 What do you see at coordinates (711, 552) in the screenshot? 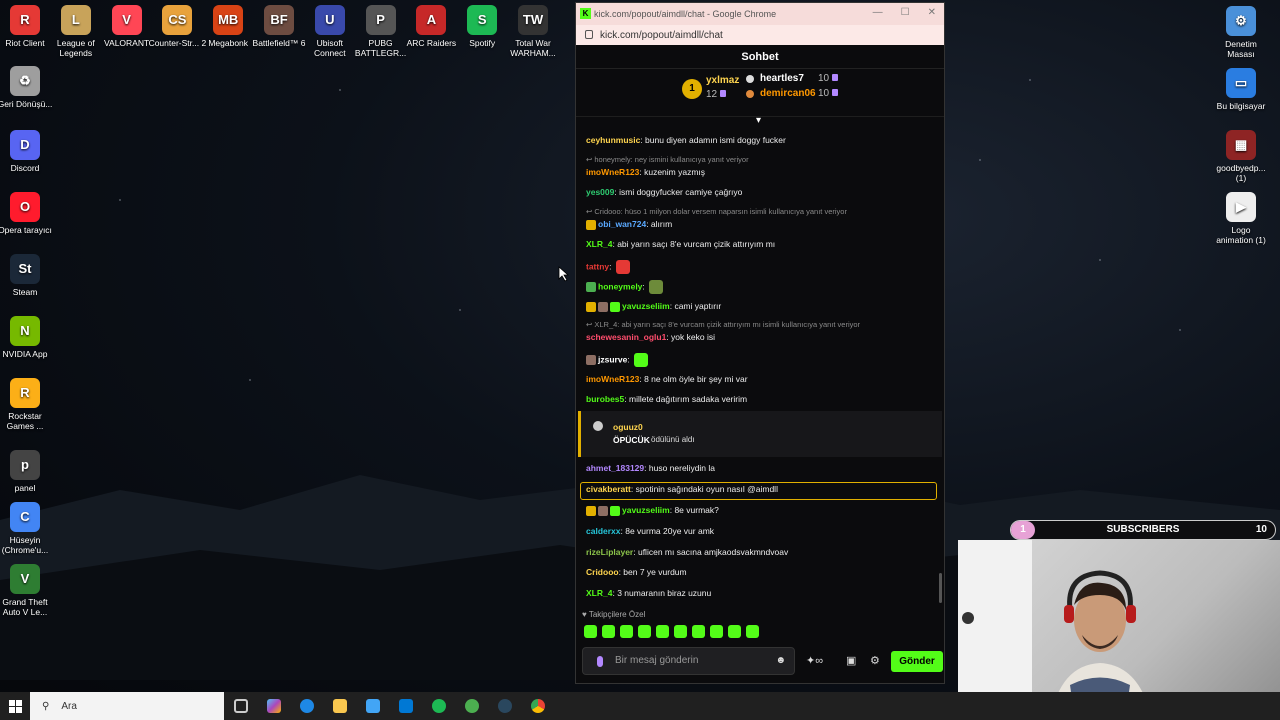
I see `chat-text: : uflicen mı sacına amjkaodsvakmndvoav` at bounding box center [711, 552].